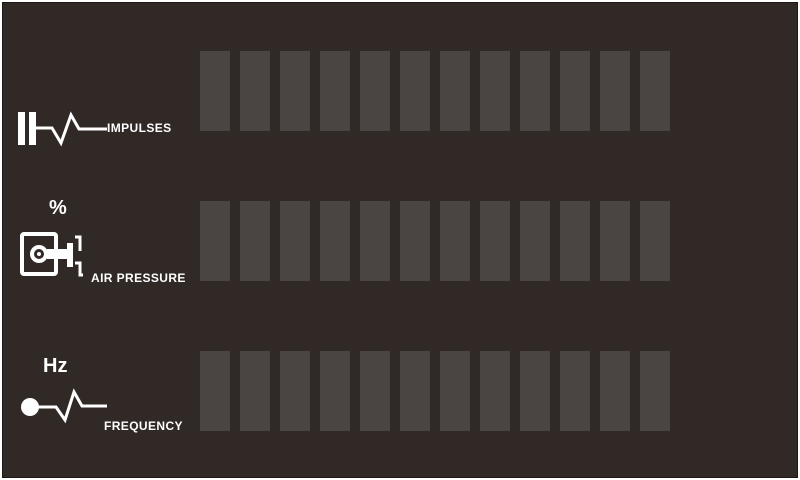 The image size is (800, 480). Describe the element at coordinates (435, 391) in the screenshot. I see `frequency-bar` at that location.